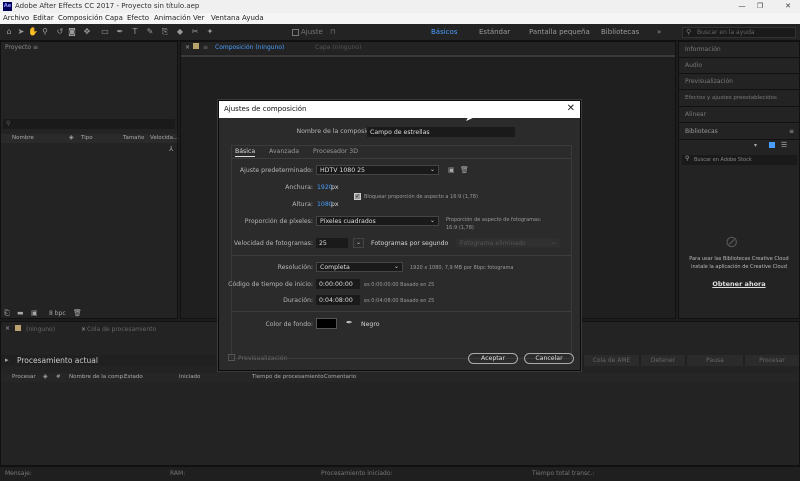  Describe the element at coordinates (559, 32) in the screenshot. I see `workspace-pantalla-pequena: Pantalla pequeña` at that location.